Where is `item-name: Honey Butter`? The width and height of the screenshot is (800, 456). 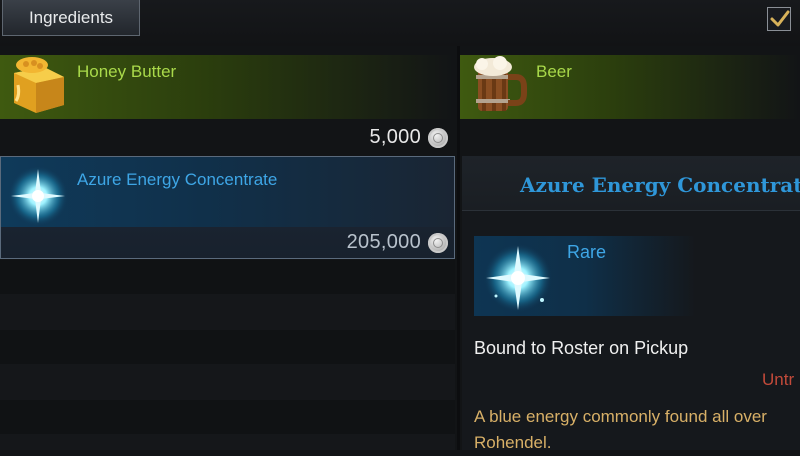
item-name: Honey Butter is located at coordinates (127, 71).